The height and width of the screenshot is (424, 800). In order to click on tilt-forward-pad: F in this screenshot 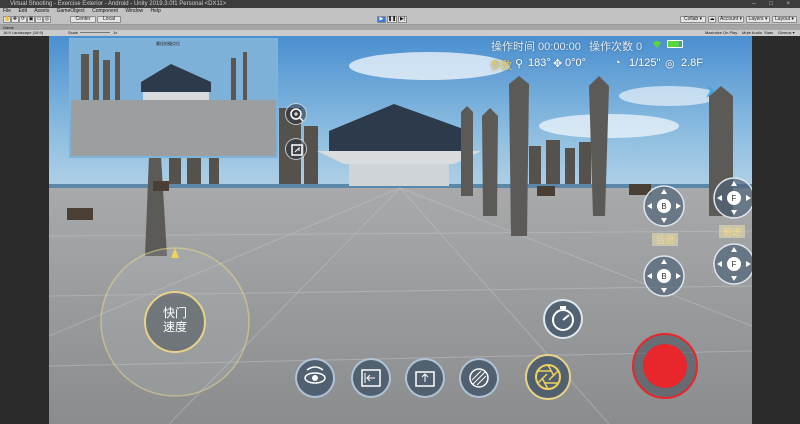, I will do `click(732, 264)`.